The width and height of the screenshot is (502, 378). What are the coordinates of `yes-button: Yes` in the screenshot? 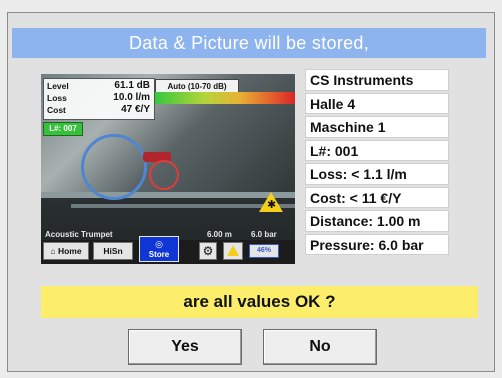 It's located at (185, 347).